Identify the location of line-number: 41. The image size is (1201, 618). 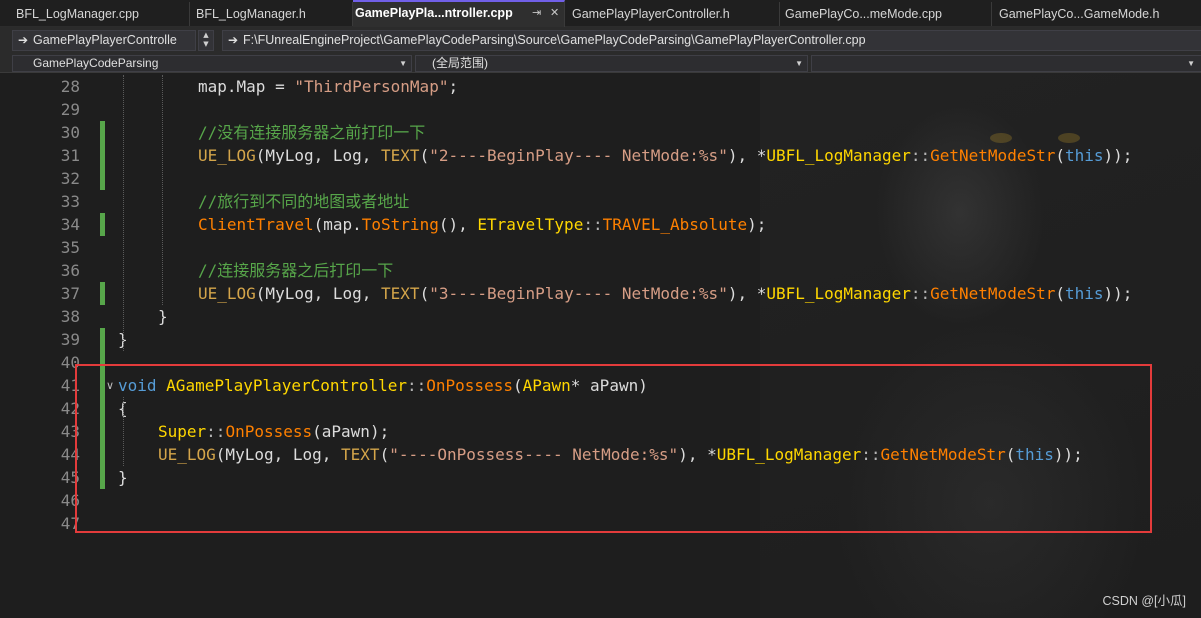
(70, 385).